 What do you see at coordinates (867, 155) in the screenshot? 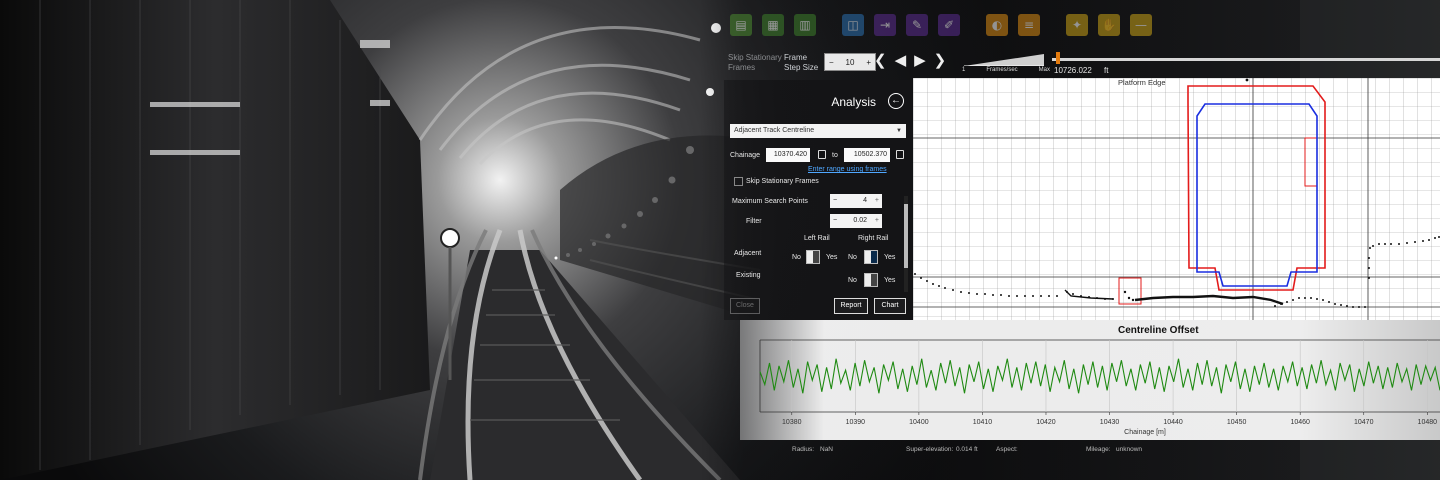
I see `chainage-to-input: 10502.370` at bounding box center [867, 155].